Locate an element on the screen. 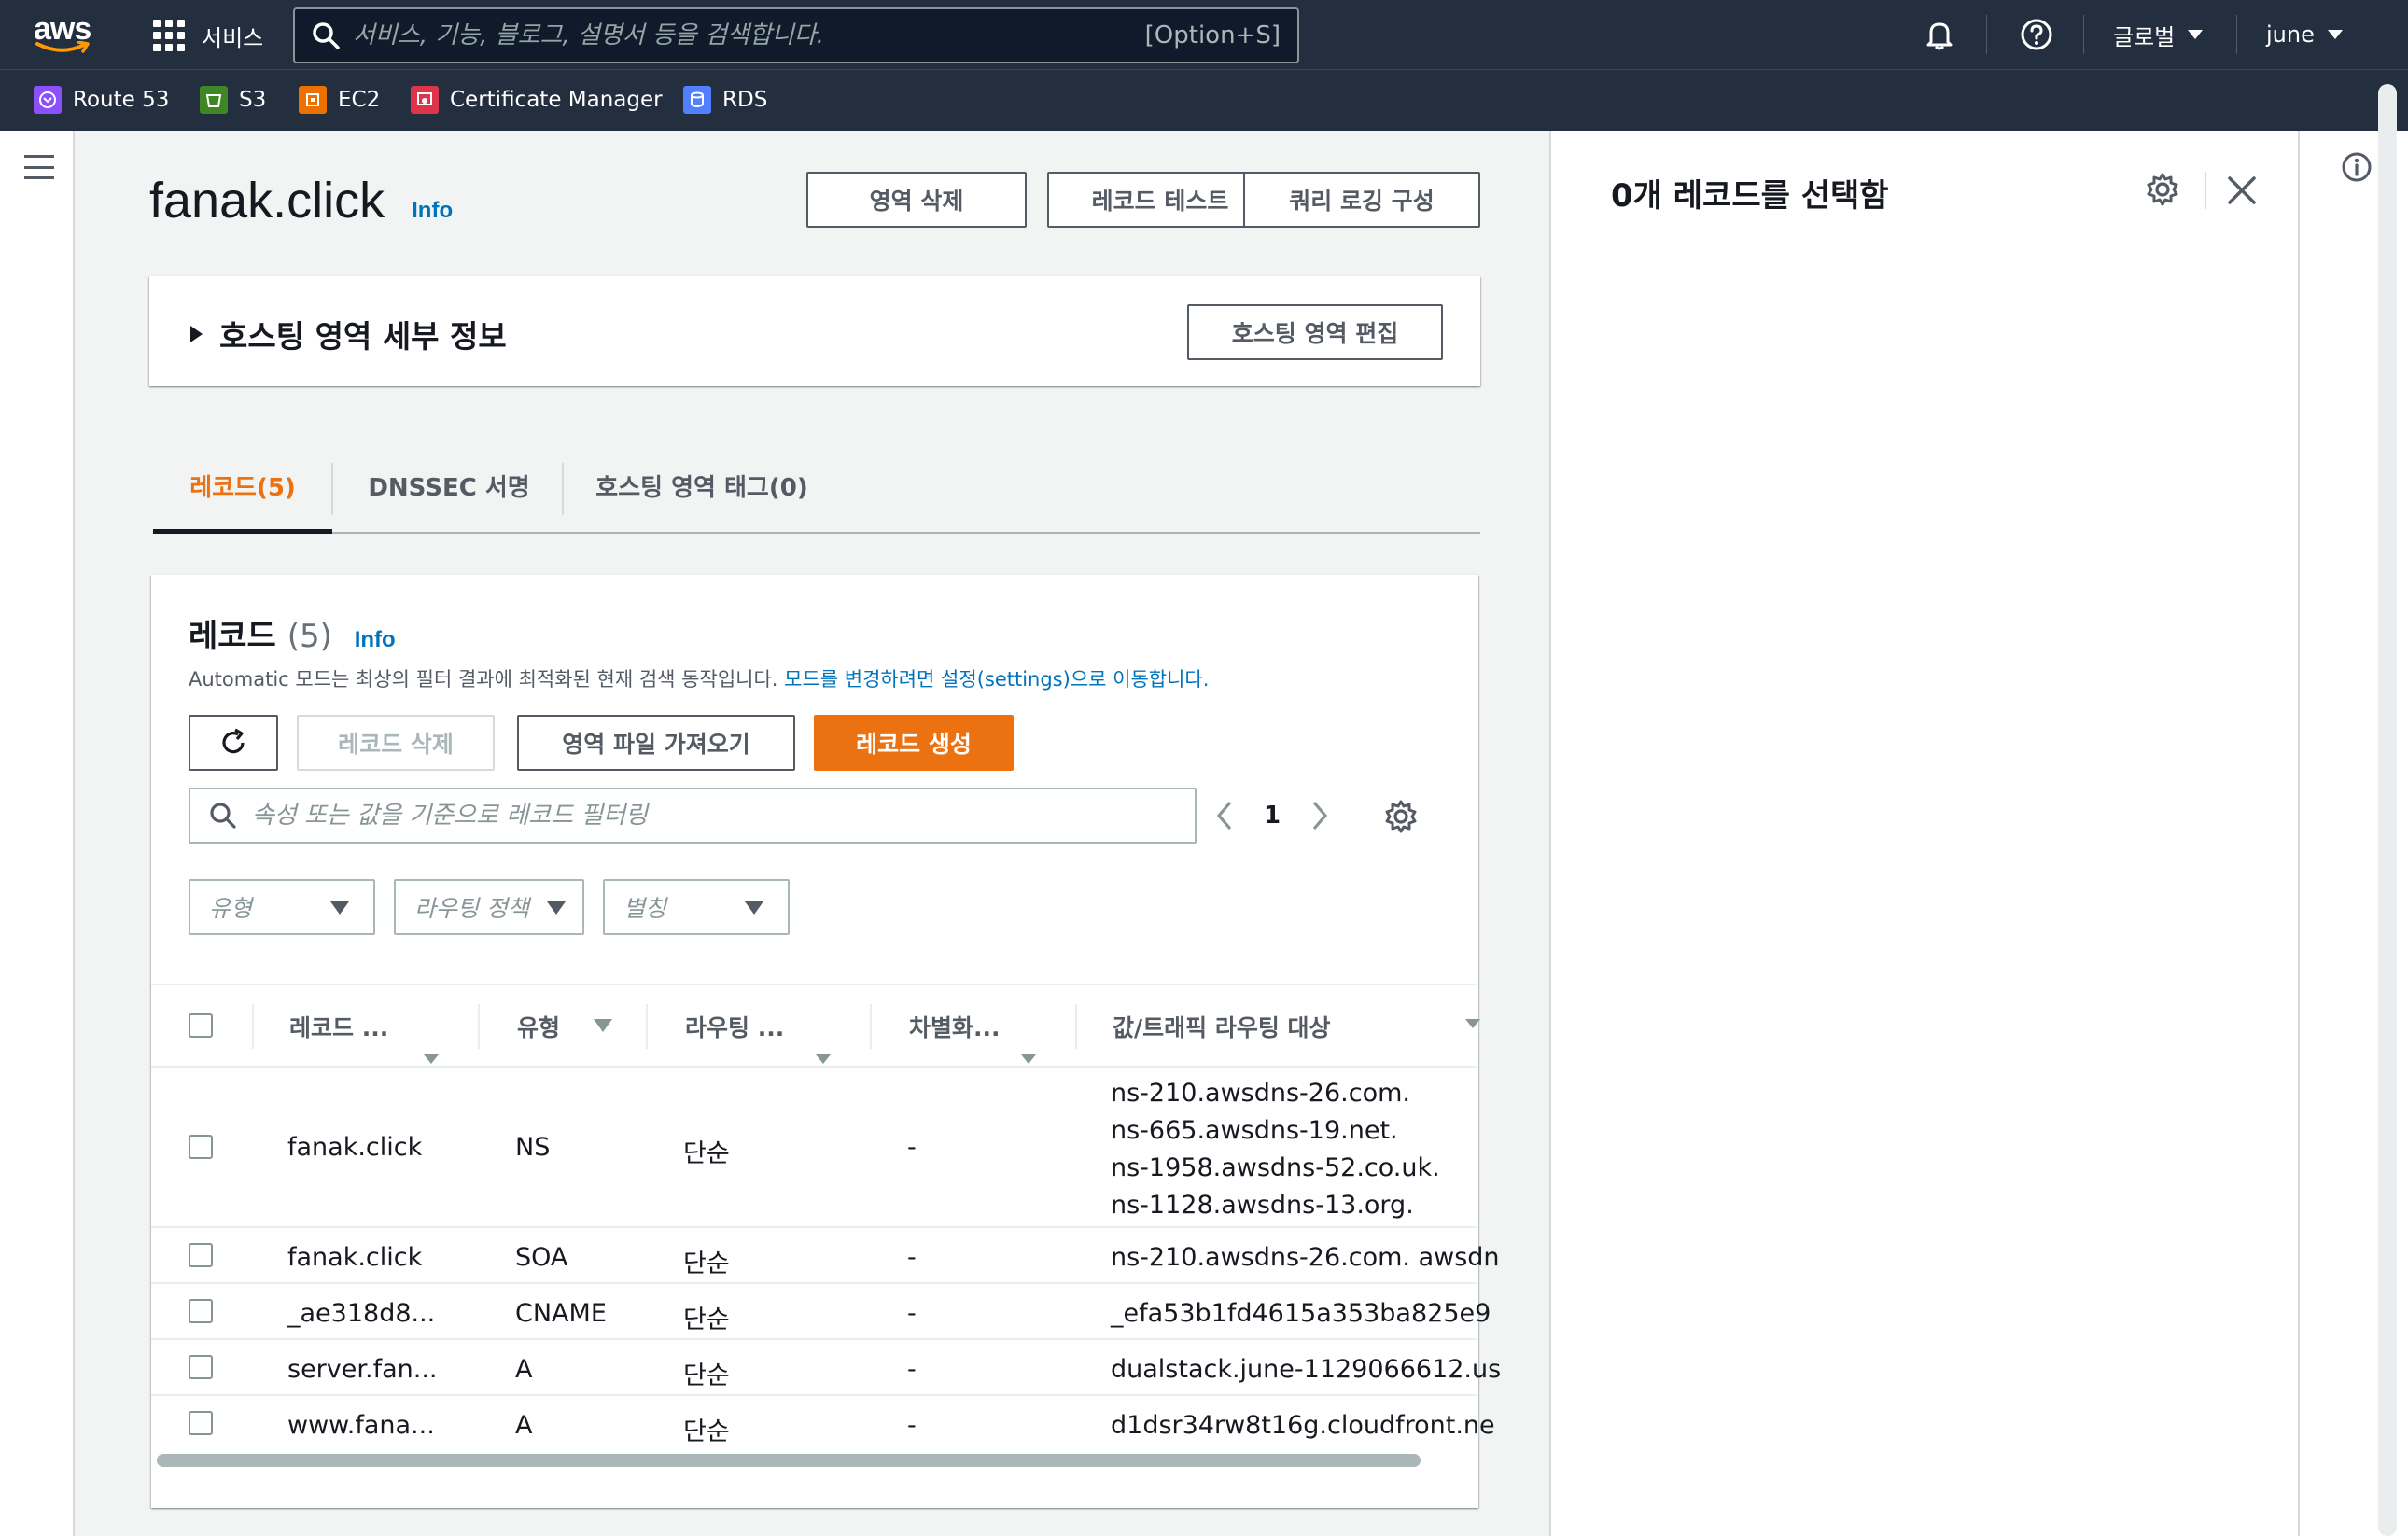  refresh-icon is located at coordinates (233, 741).